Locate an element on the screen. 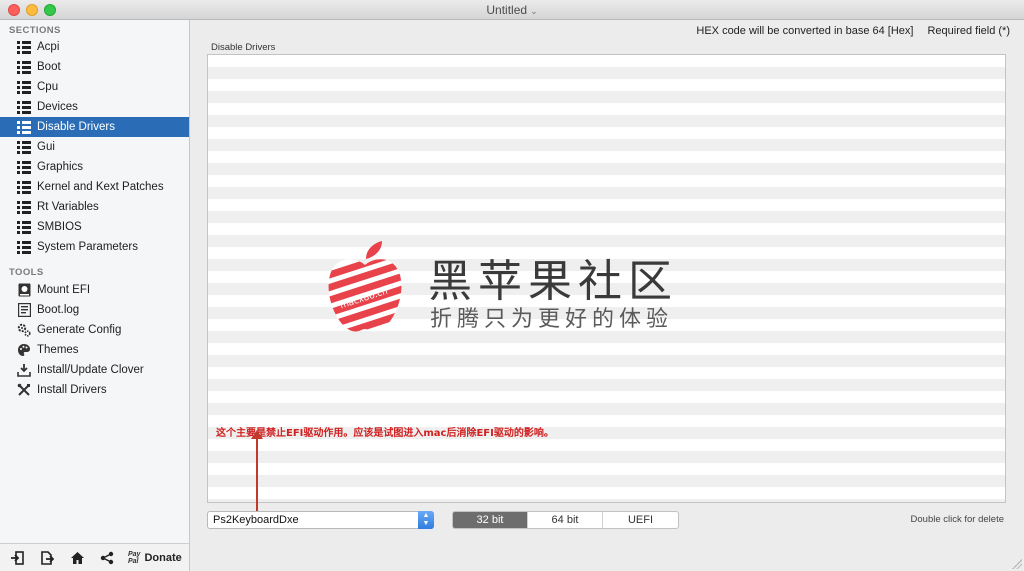 The height and width of the screenshot is (571, 1024). delete-hint: Double click for delete is located at coordinates (957, 519).